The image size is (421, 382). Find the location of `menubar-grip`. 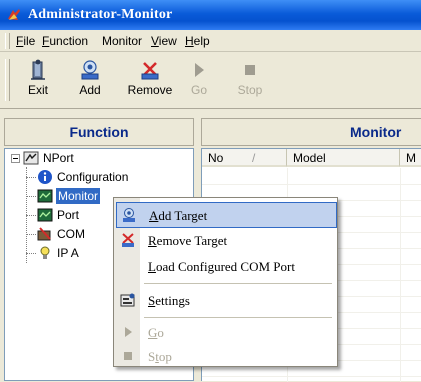

menubar-grip is located at coordinates (7, 41).